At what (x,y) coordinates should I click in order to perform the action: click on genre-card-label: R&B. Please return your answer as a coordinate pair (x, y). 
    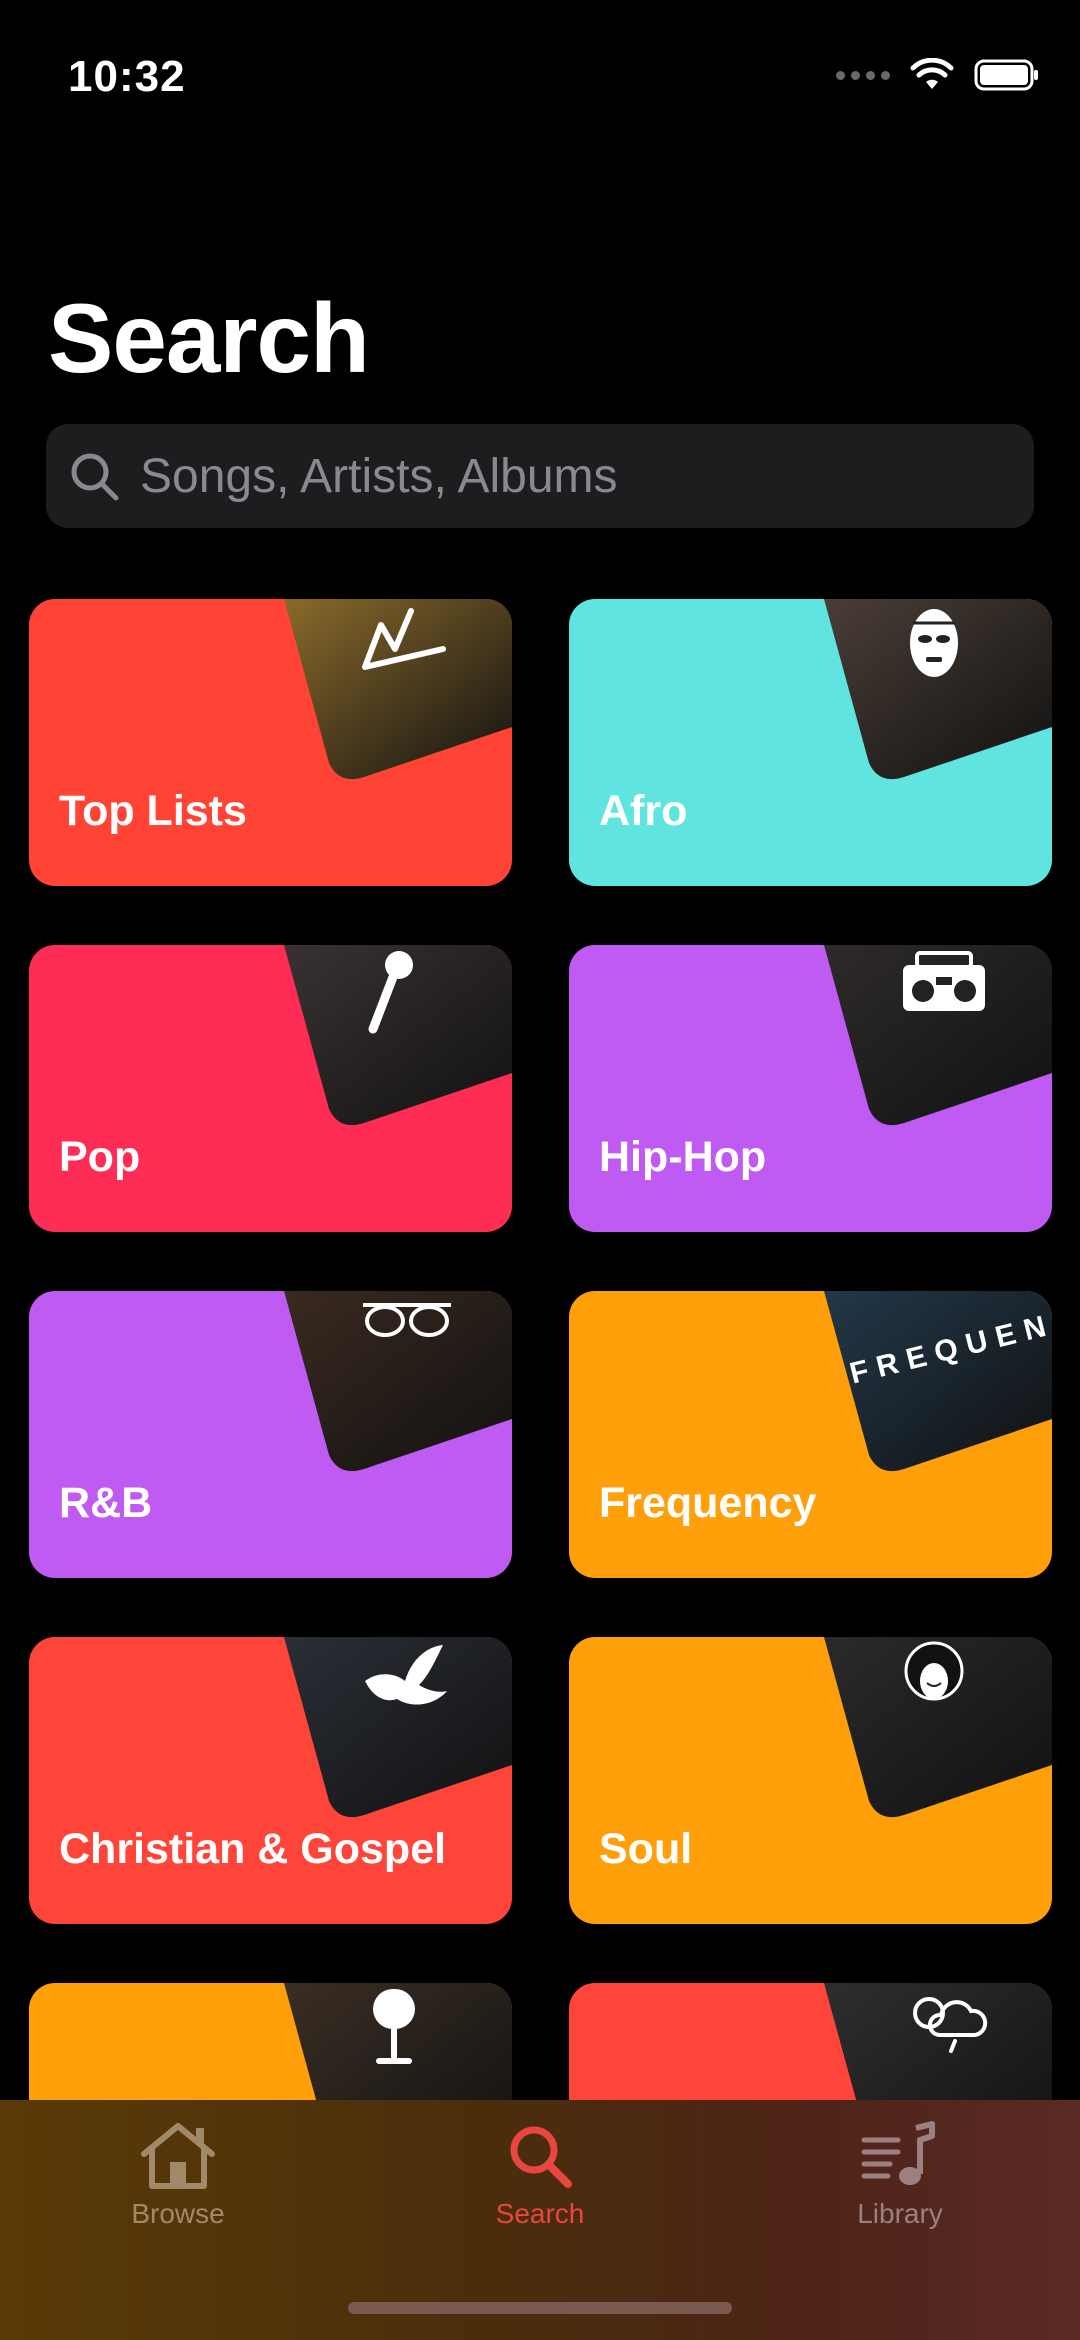
    Looking at the image, I should click on (106, 1503).